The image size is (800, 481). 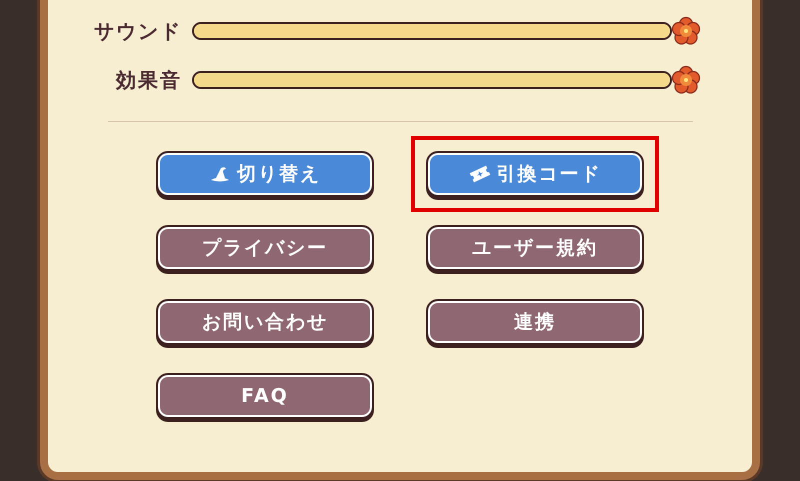 What do you see at coordinates (220, 174) in the screenshot?
I see `witch-hat-icon` at bounding box center [220, 174].